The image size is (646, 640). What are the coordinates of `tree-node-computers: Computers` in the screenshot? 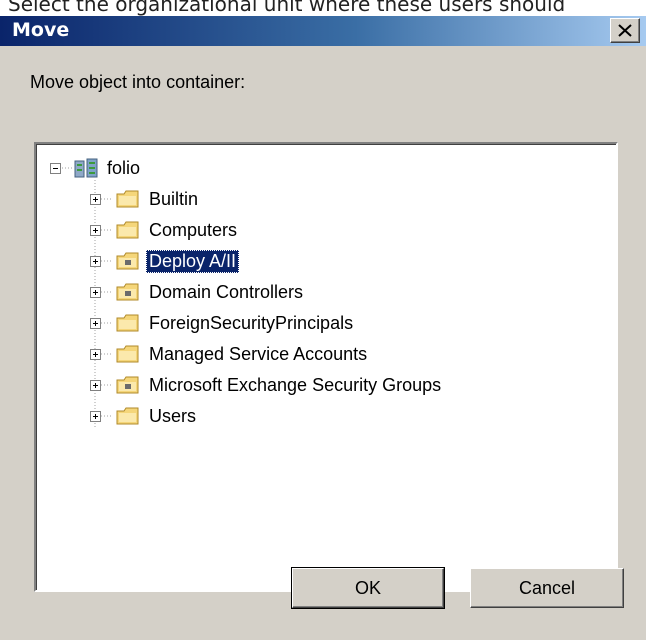 It's located at (165, 230).